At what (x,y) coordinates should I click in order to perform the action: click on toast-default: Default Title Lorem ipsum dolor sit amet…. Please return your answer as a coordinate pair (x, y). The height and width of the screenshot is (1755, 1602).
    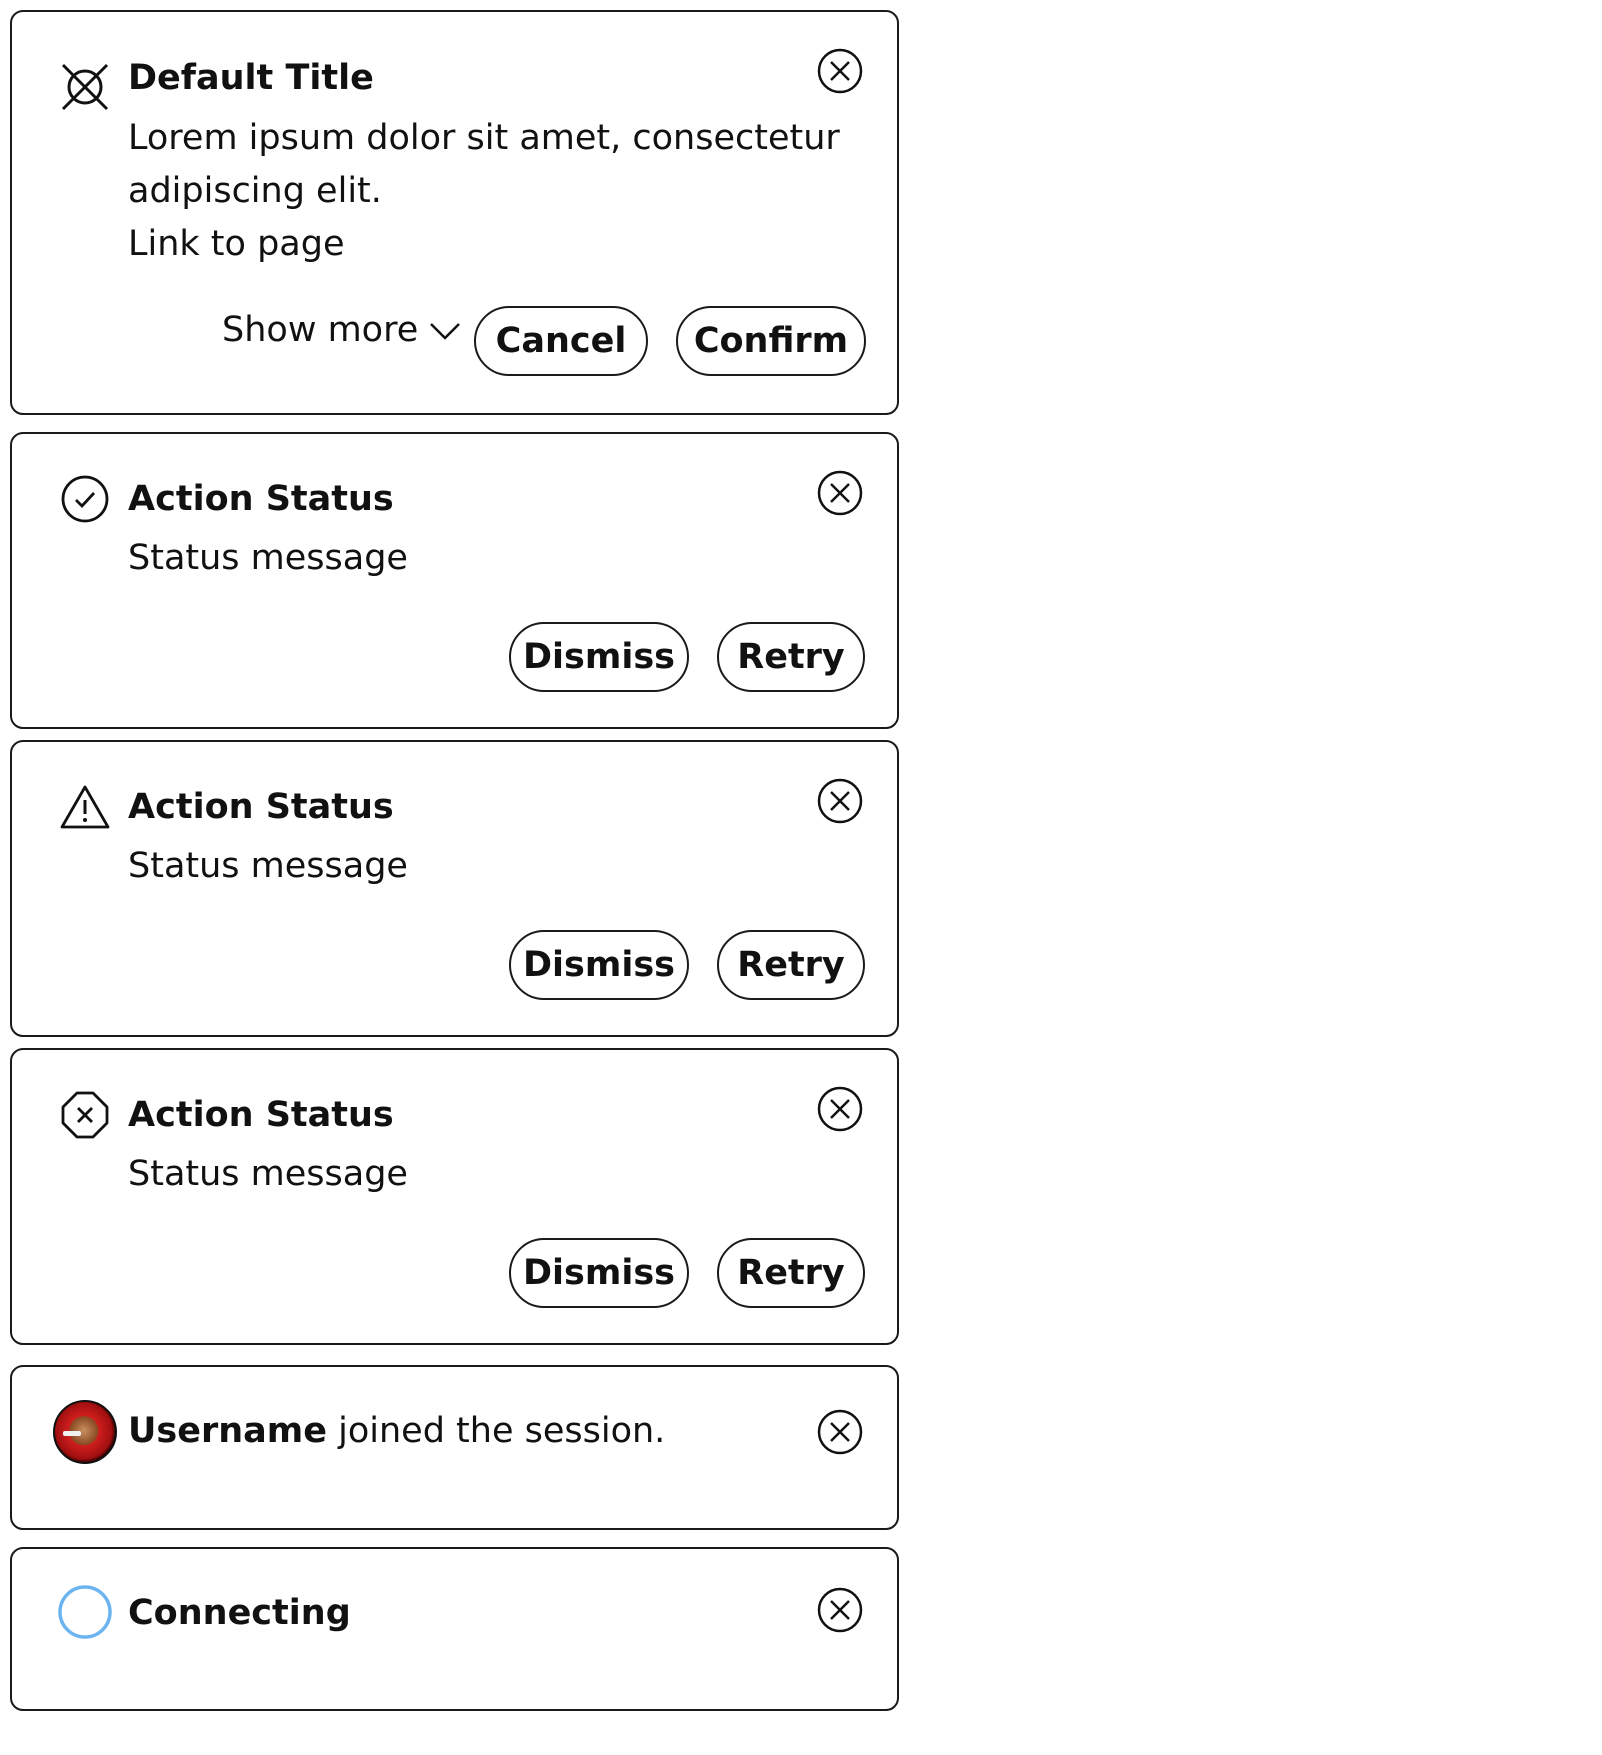
    Looking at the image, I should click on (454, 212).